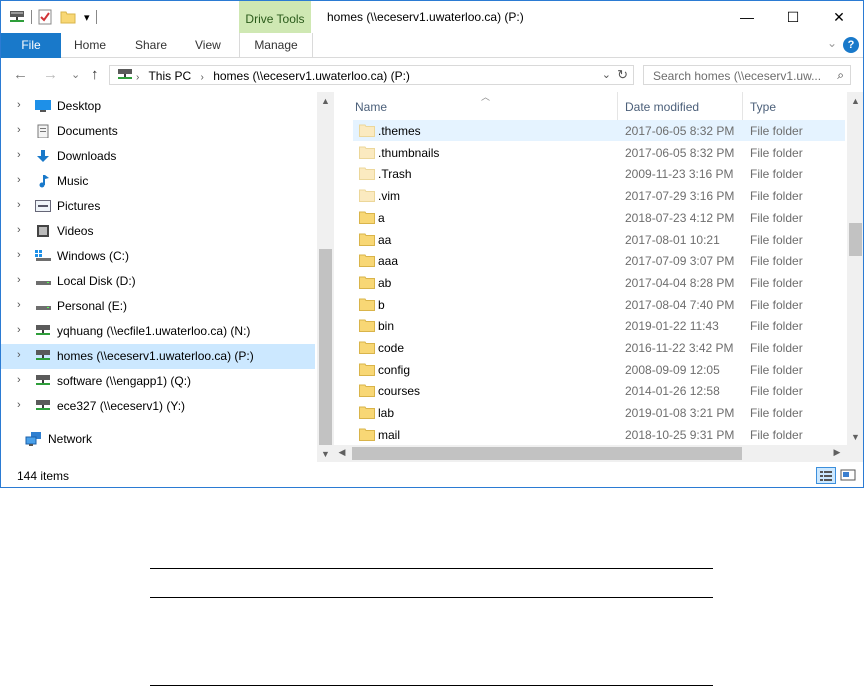 The image size is (865, 686). I want to click on file-row: code 2016-11-22 3:42 PM File folder, so click(599, 347).